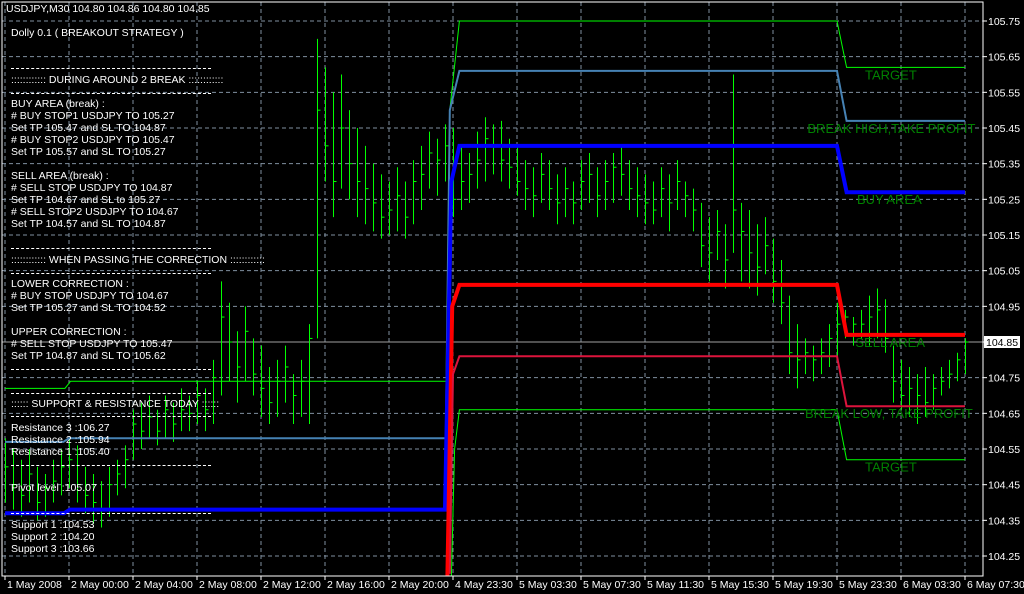 Image resolution: width=1024 pixels, height=594 pixels. What do you see at coordinates (1002, 343) in the screenshot?
I see `current-price-label: 104.85` at bounding box center [1002, 343].